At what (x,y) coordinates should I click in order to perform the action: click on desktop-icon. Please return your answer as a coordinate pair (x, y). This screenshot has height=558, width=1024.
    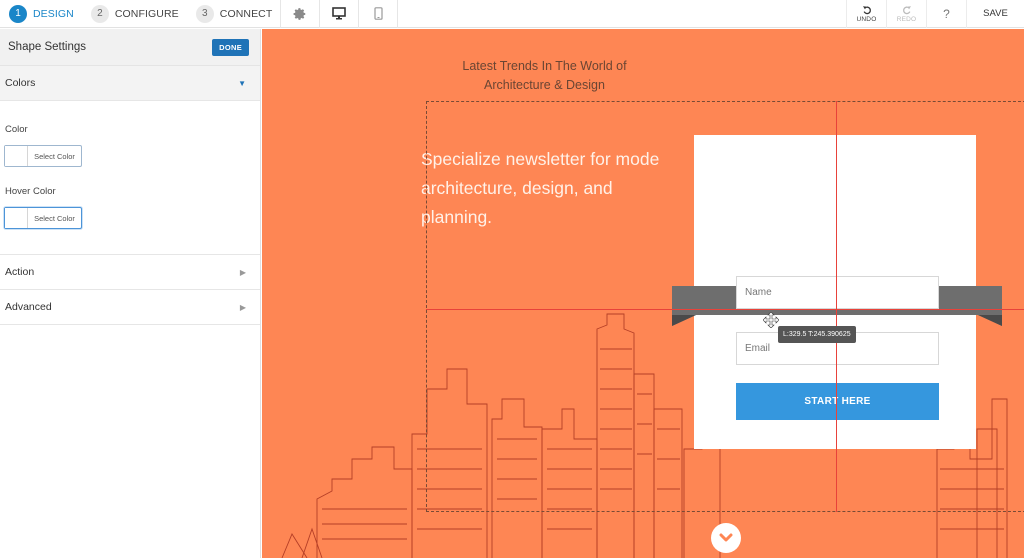
    Looking at the image, I should click on (339, 14).